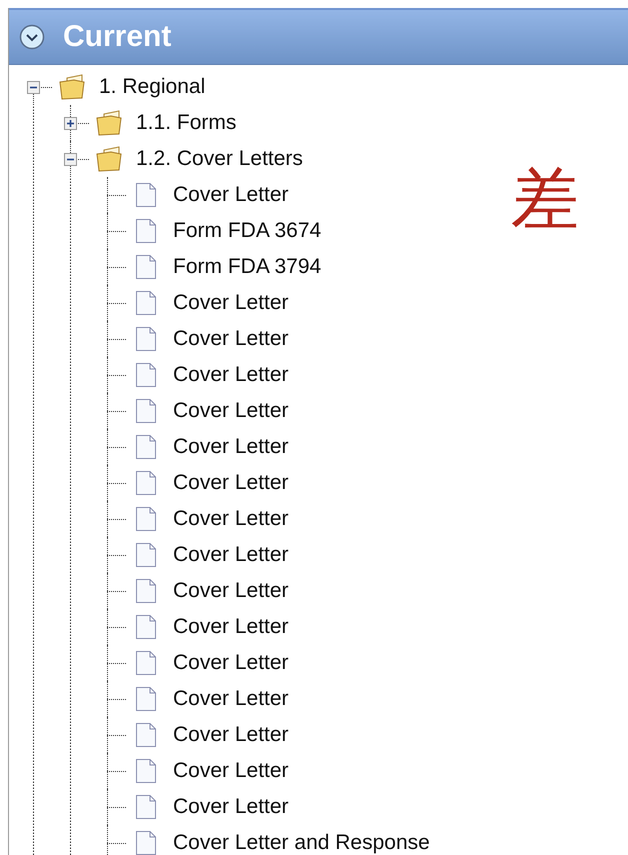  What do you see at coordinates (186, 123) in the screenshot?
I see `tree-item: 1.1. Forms` at bounding box center [186, 123].